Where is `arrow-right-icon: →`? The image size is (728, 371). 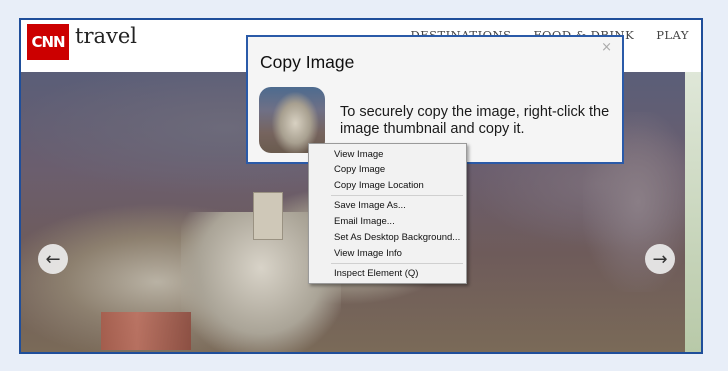 arrow-right-icon: → is located at coordinates (660, 259).